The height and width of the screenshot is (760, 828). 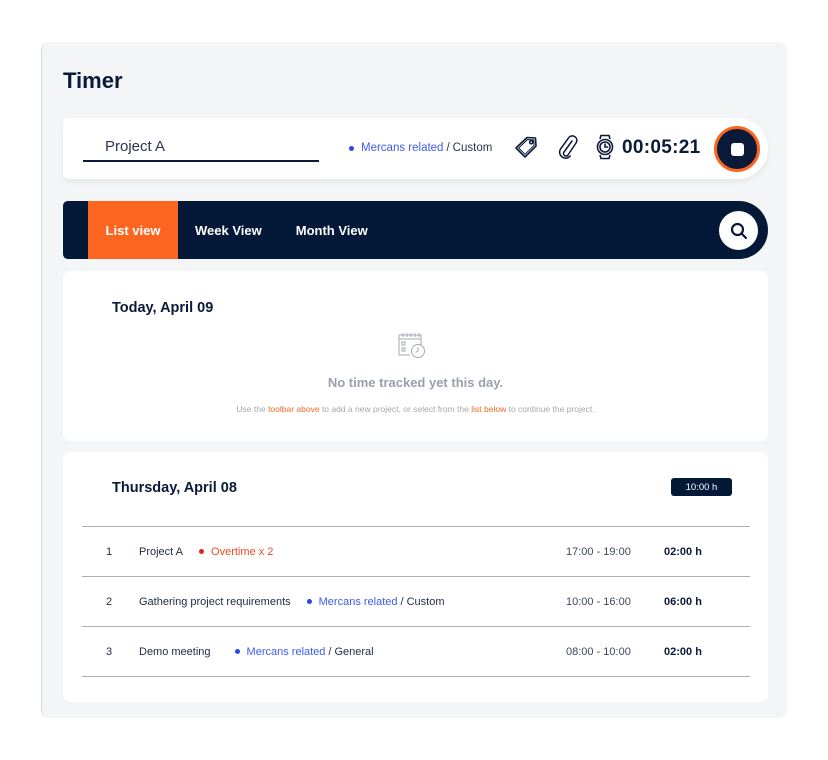 I want to click on day-title: Thursday, April 08, so click(x=174, y=488).